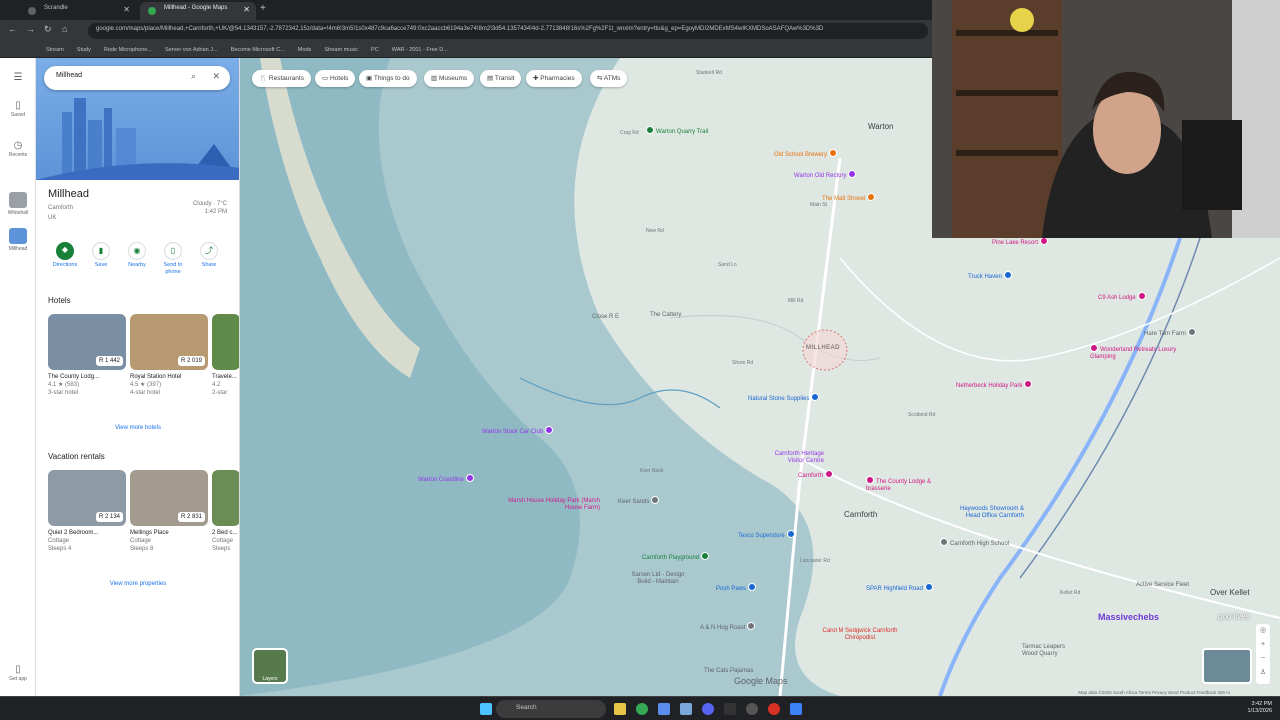 The height and width of the screenshot is (720, 1280). Describe the element at coordinates (84, 50) in the screenshot. I see `bookmark-item: Study` at that location.